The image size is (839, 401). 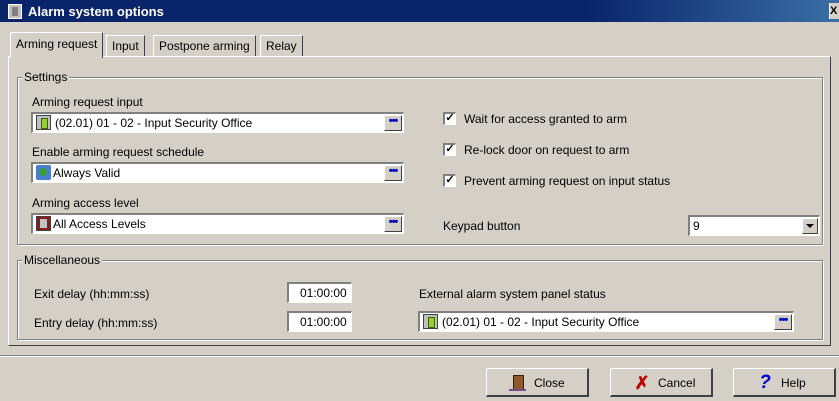 I want to click on exit-delay-input: 01:00:00, so click(x=319, y=292).